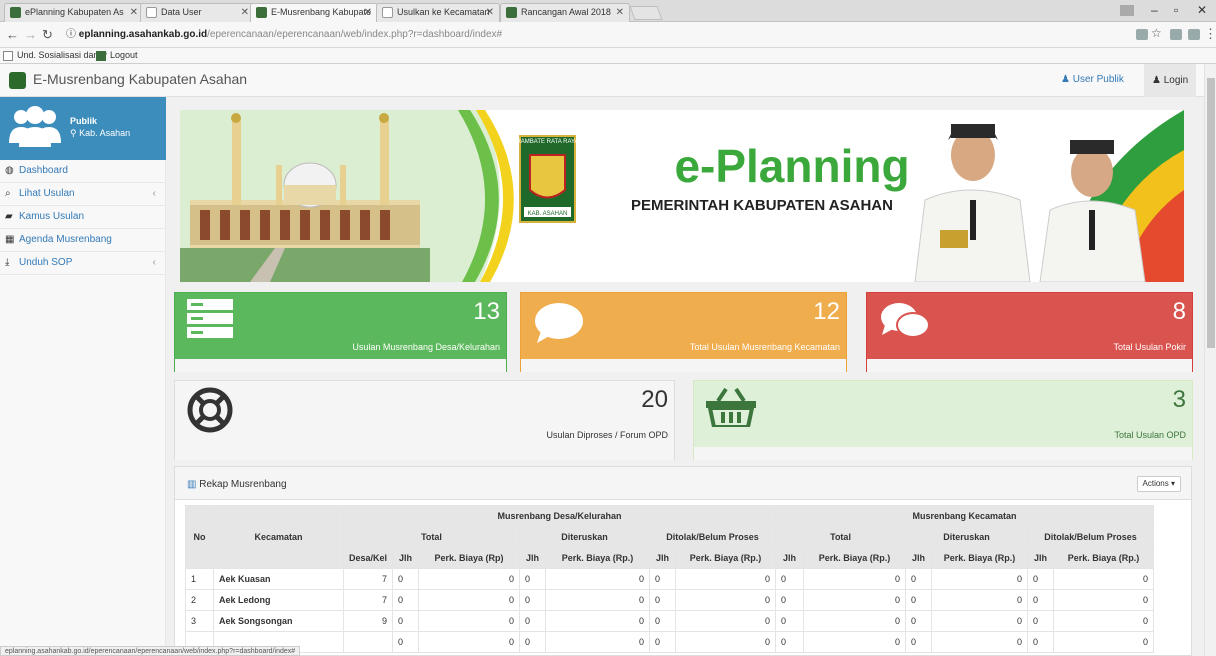 The image size is (1216, 656). What do you see at coordinates (72, 34) in the screenshot?
I see `info-icon: ⓘ` at bounding box center [72, 34].